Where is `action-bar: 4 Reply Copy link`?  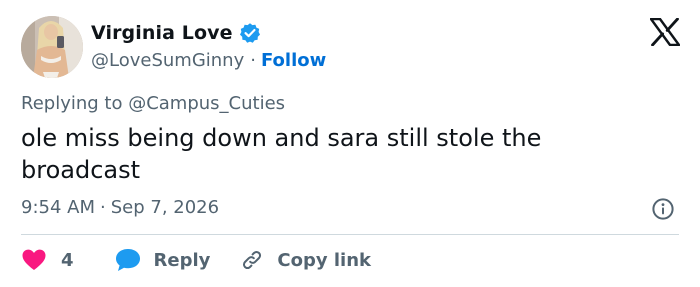
action-bar: 4 Reply Copy link is located at coordinates (196, 260).